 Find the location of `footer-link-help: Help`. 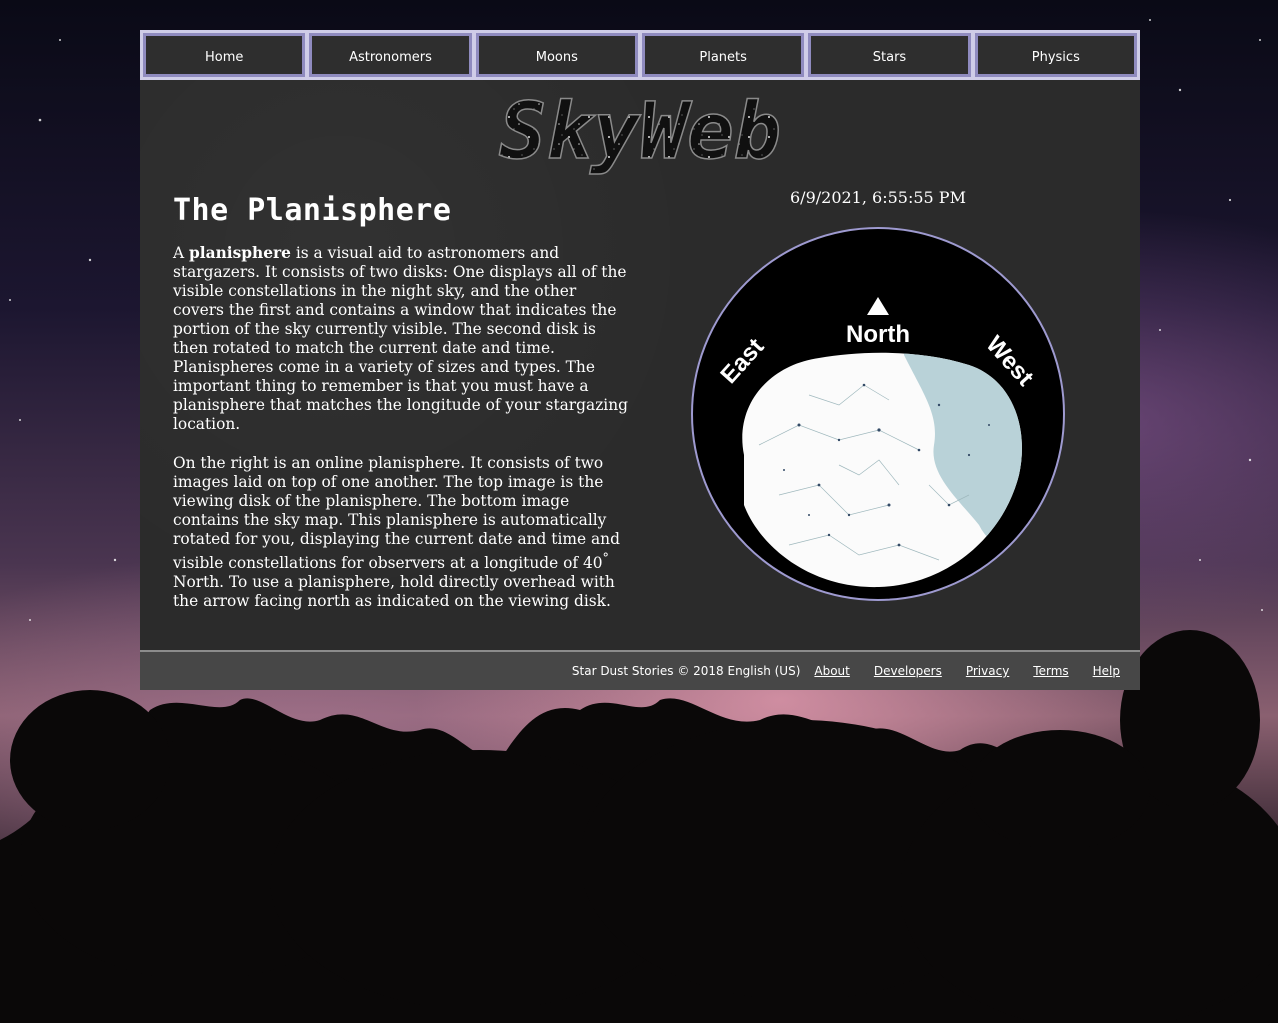

footer-link-help: Help is located at coordinates (1106, 671).